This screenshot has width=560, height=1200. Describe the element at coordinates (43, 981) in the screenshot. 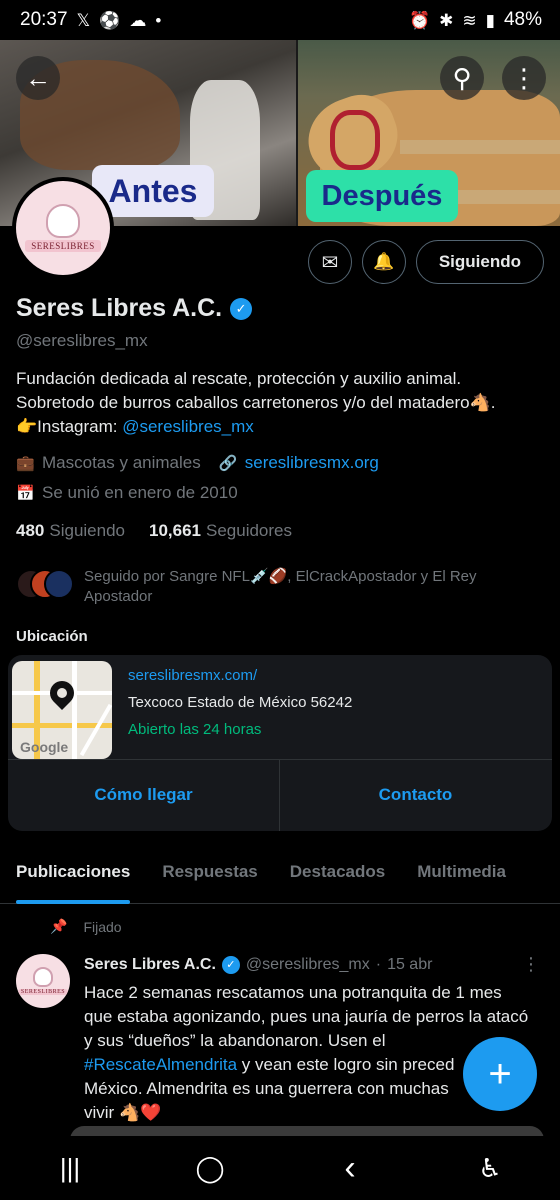

I see `post-author-avatar: SERESLIBRES` at that location.